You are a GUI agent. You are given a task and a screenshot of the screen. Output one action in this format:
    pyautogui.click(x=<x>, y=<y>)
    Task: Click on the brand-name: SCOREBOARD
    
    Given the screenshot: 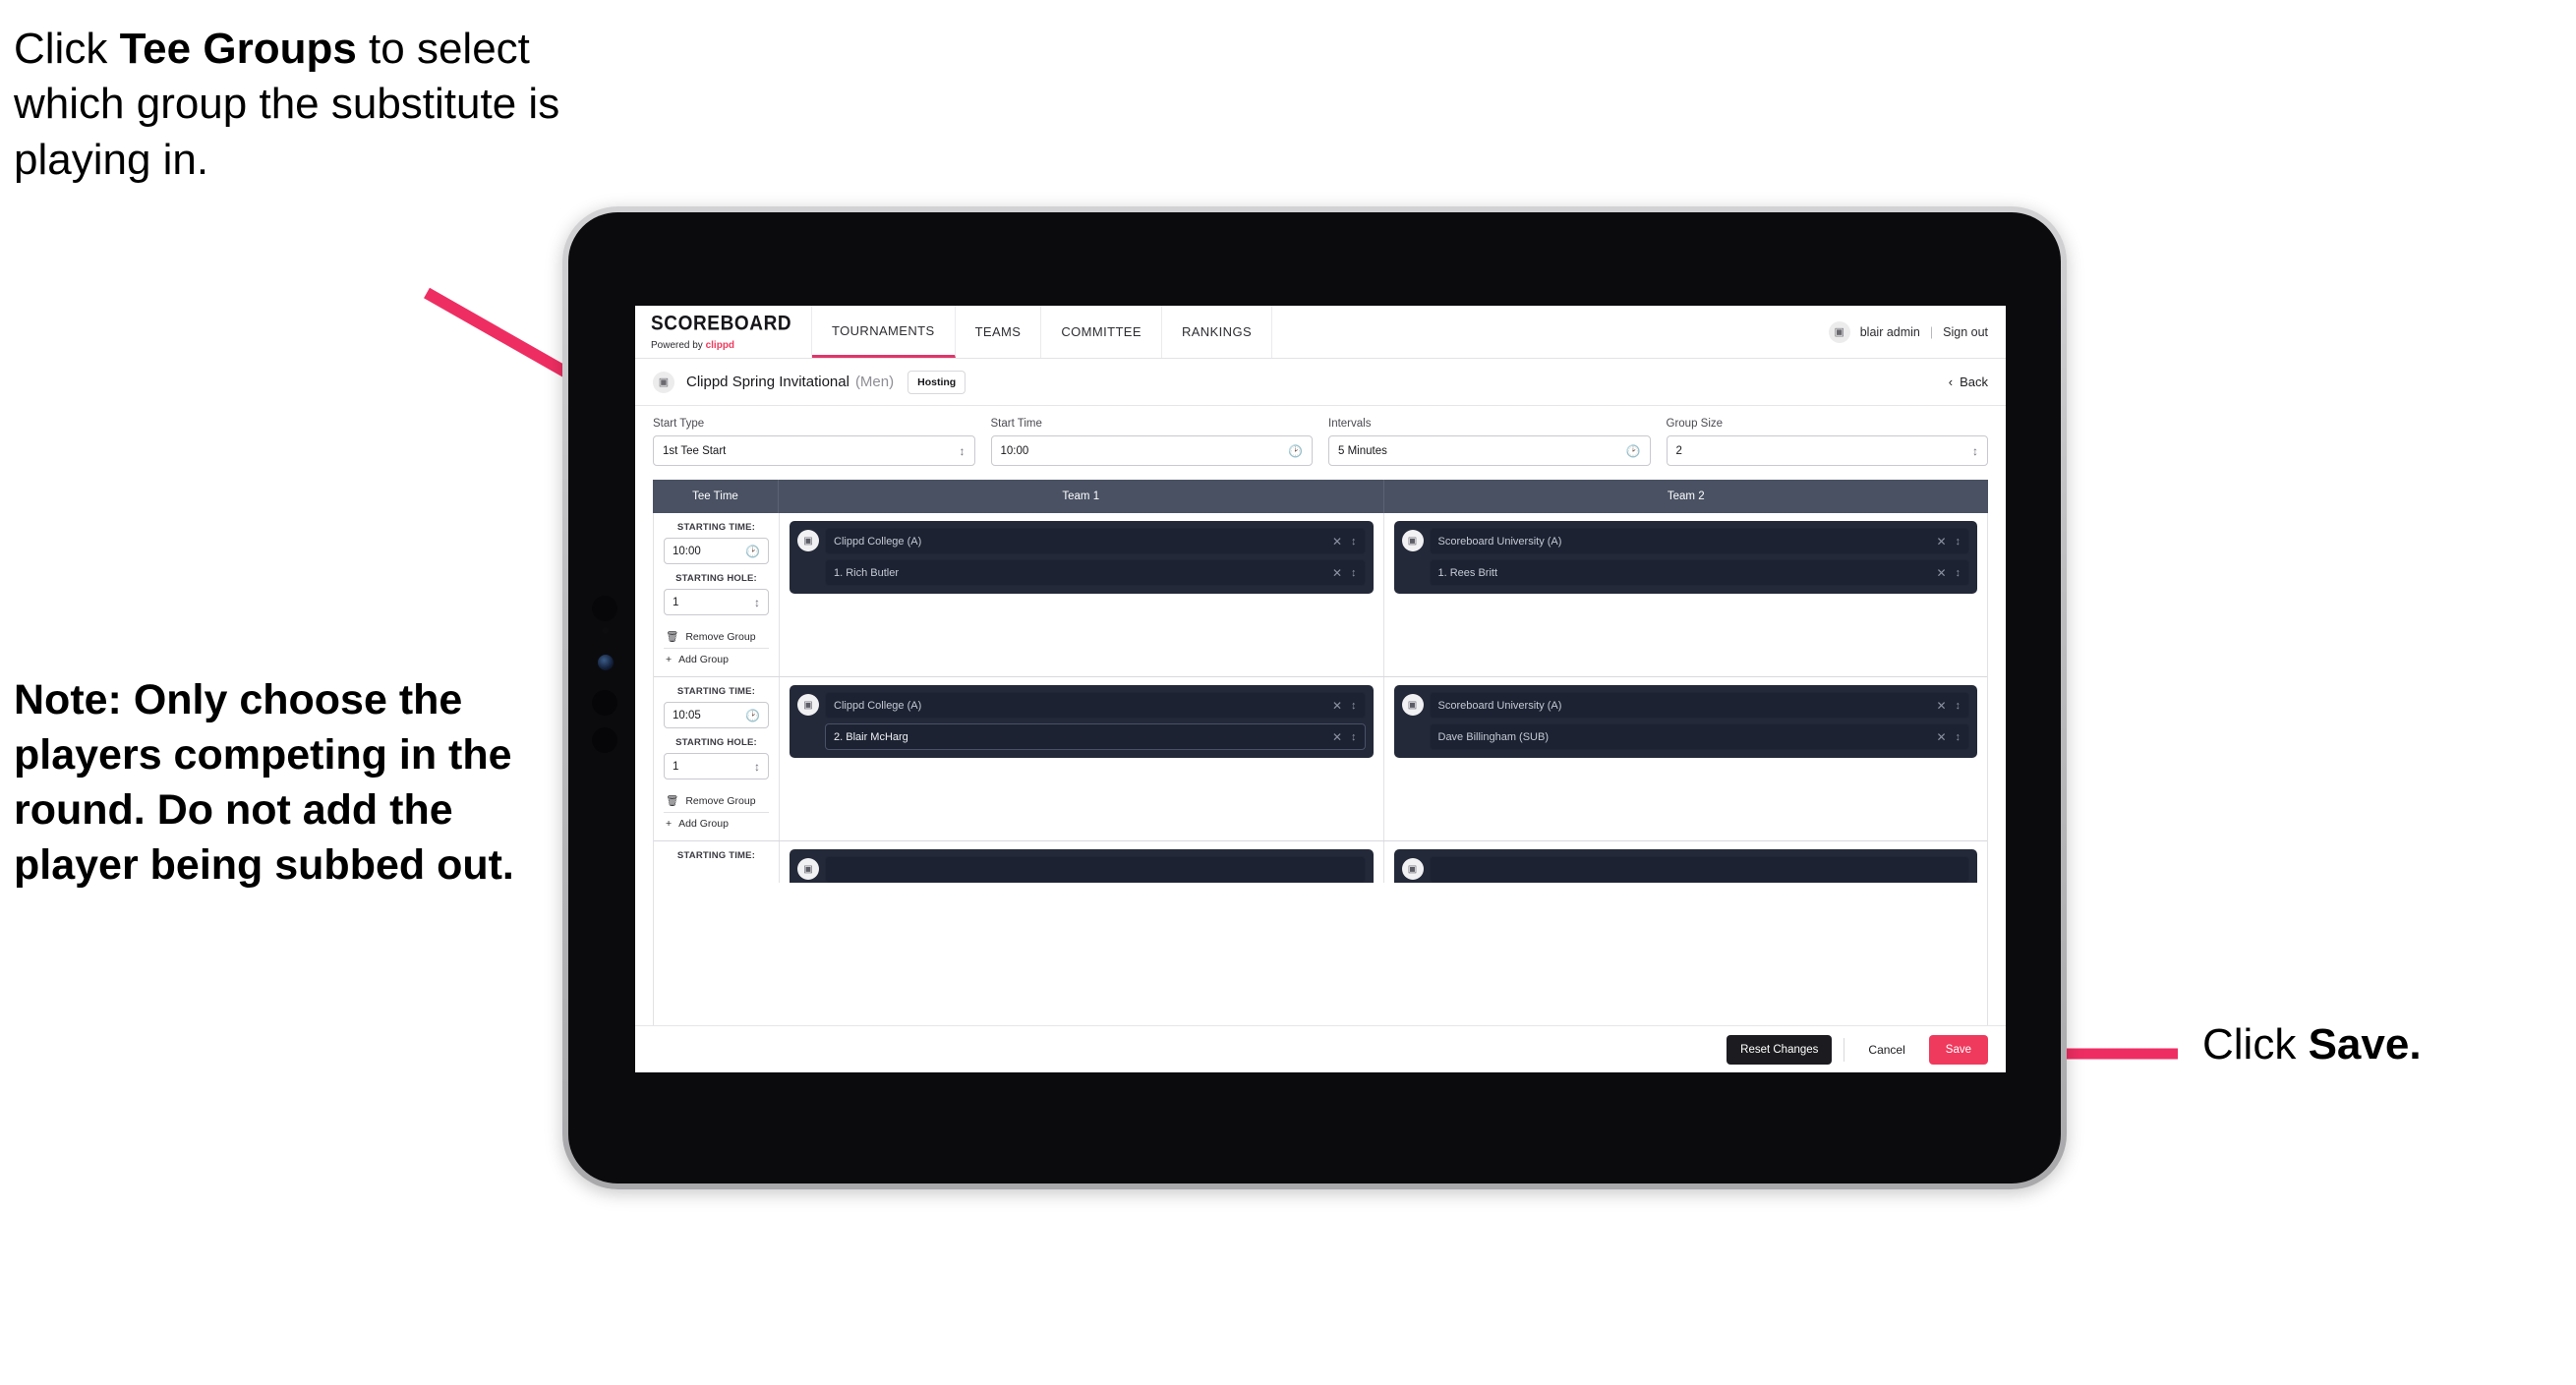 What is the action you would take?
    pyautogui.click(x=721, y=324)
    